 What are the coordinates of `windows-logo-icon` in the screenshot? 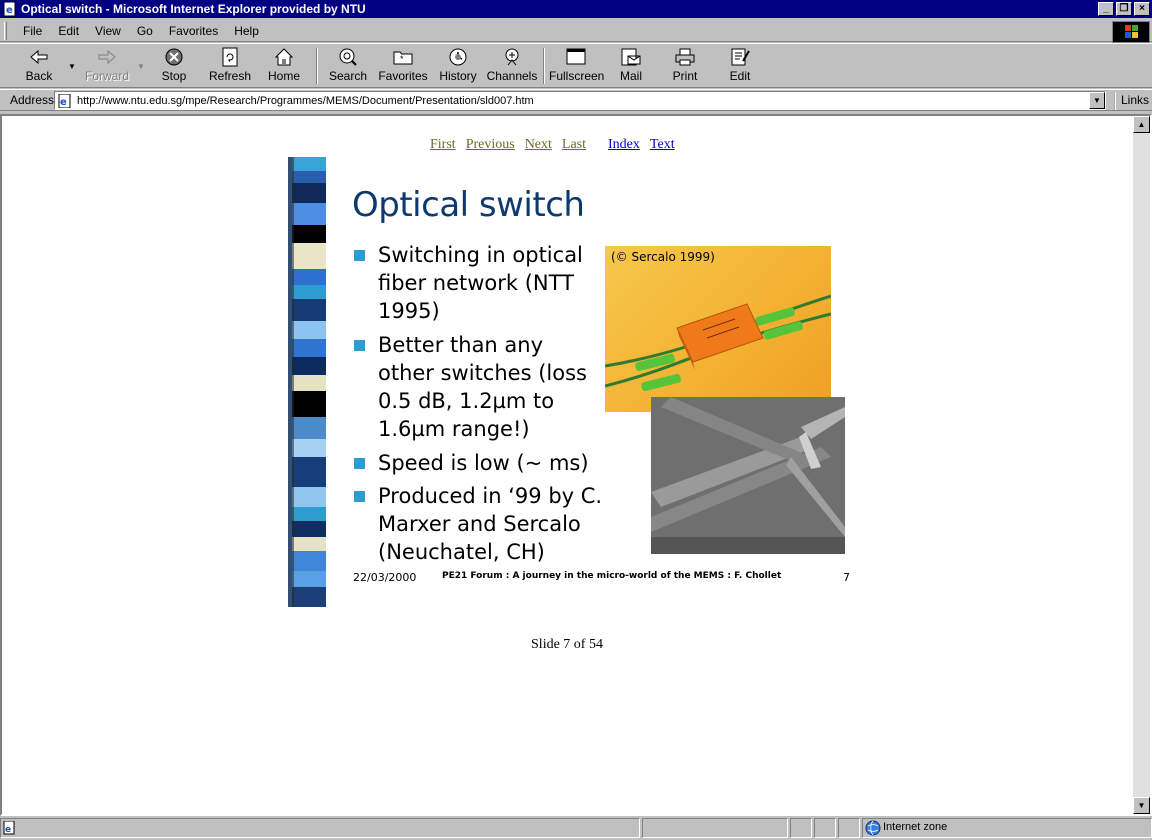 It's located at (1131, 31).